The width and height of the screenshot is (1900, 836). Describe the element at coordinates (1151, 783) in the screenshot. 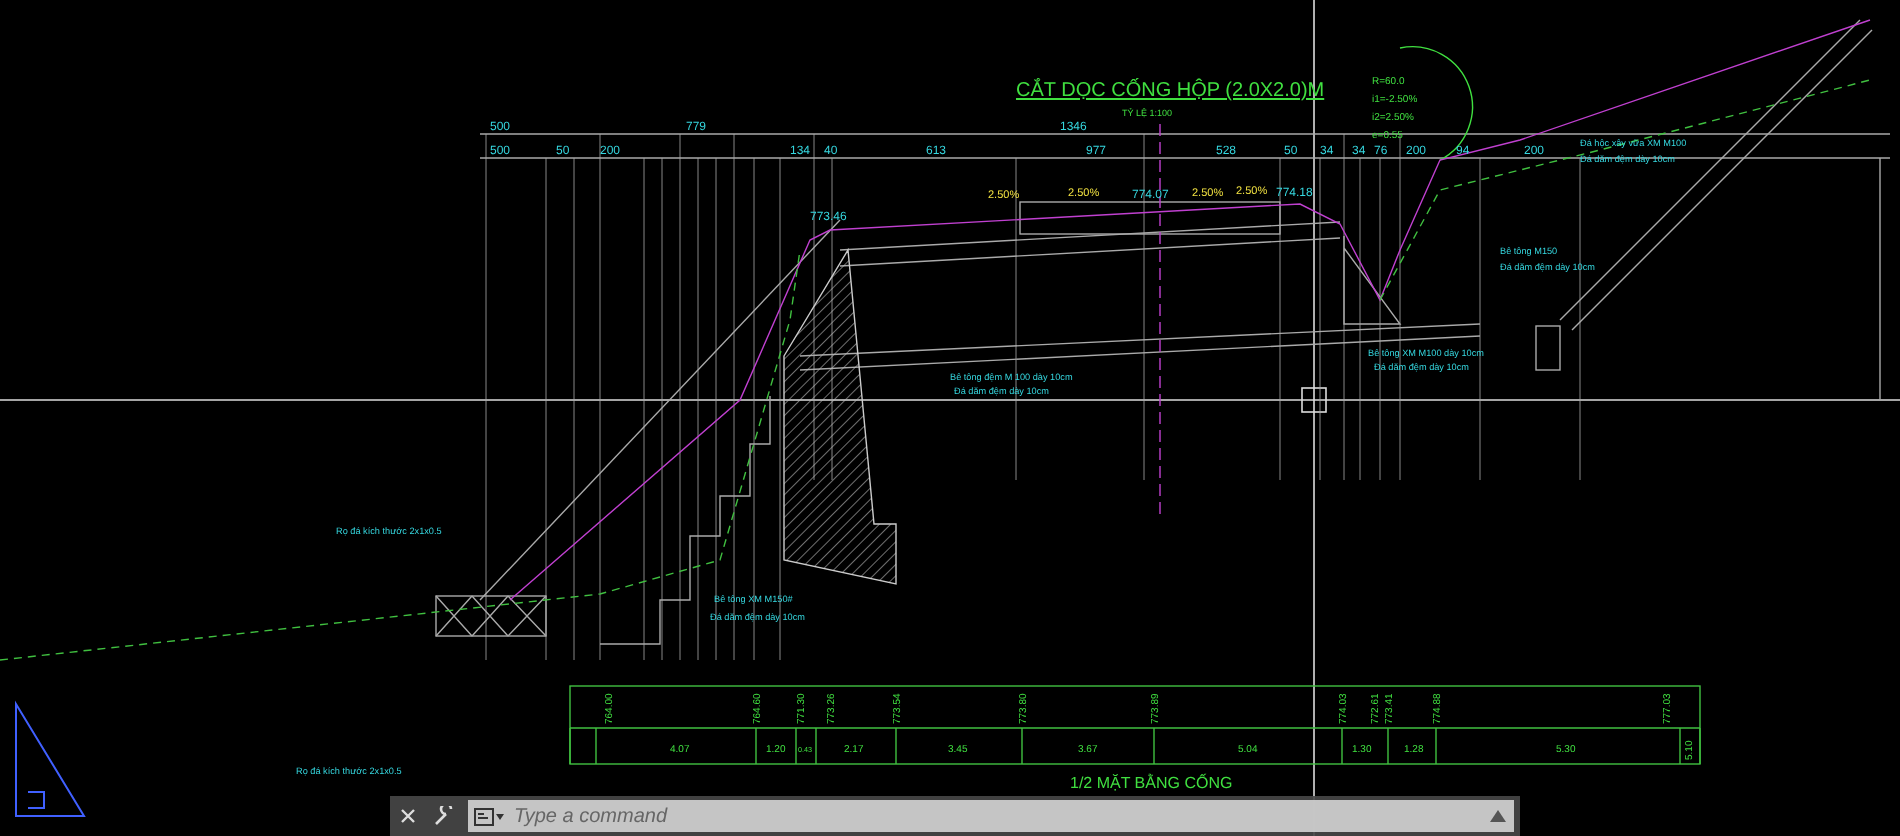

I see `view-title: 1/2 MẶT BẰNG CỐNG` at that location.